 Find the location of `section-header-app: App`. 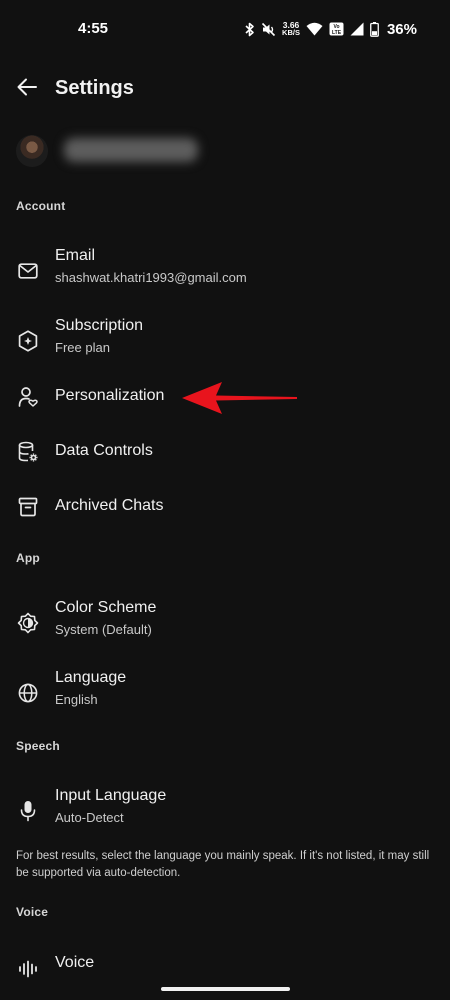

section-header-app: App is located at coordinates (28, 558).